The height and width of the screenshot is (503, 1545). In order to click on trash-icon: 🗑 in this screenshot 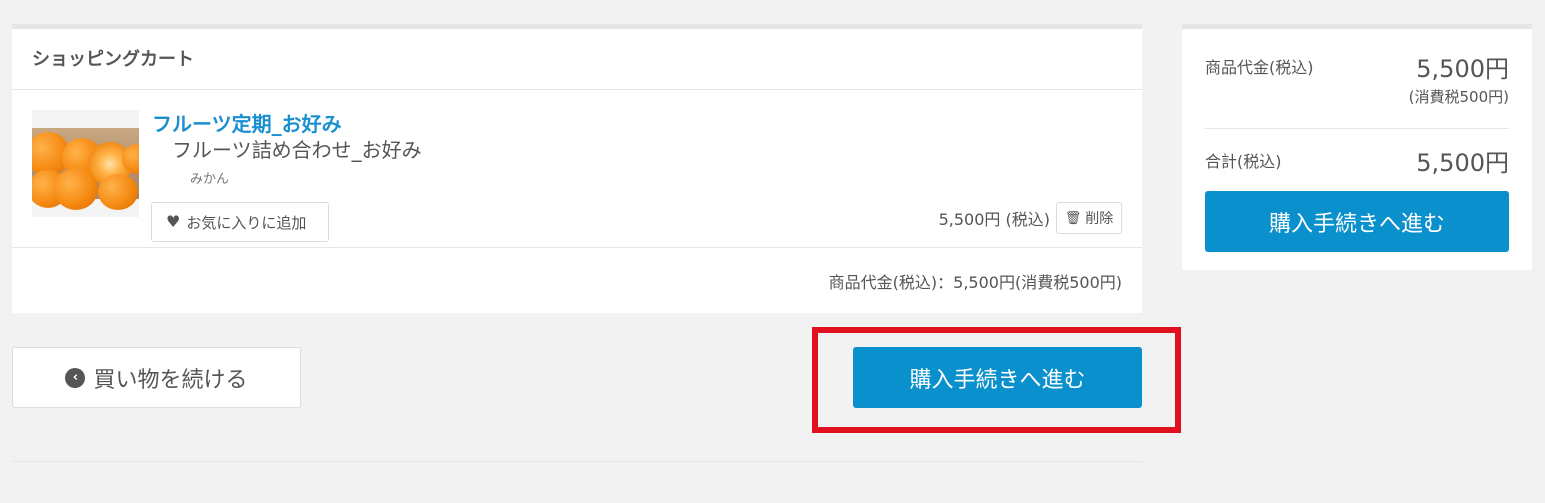, I will do `click(1073, 218)`.